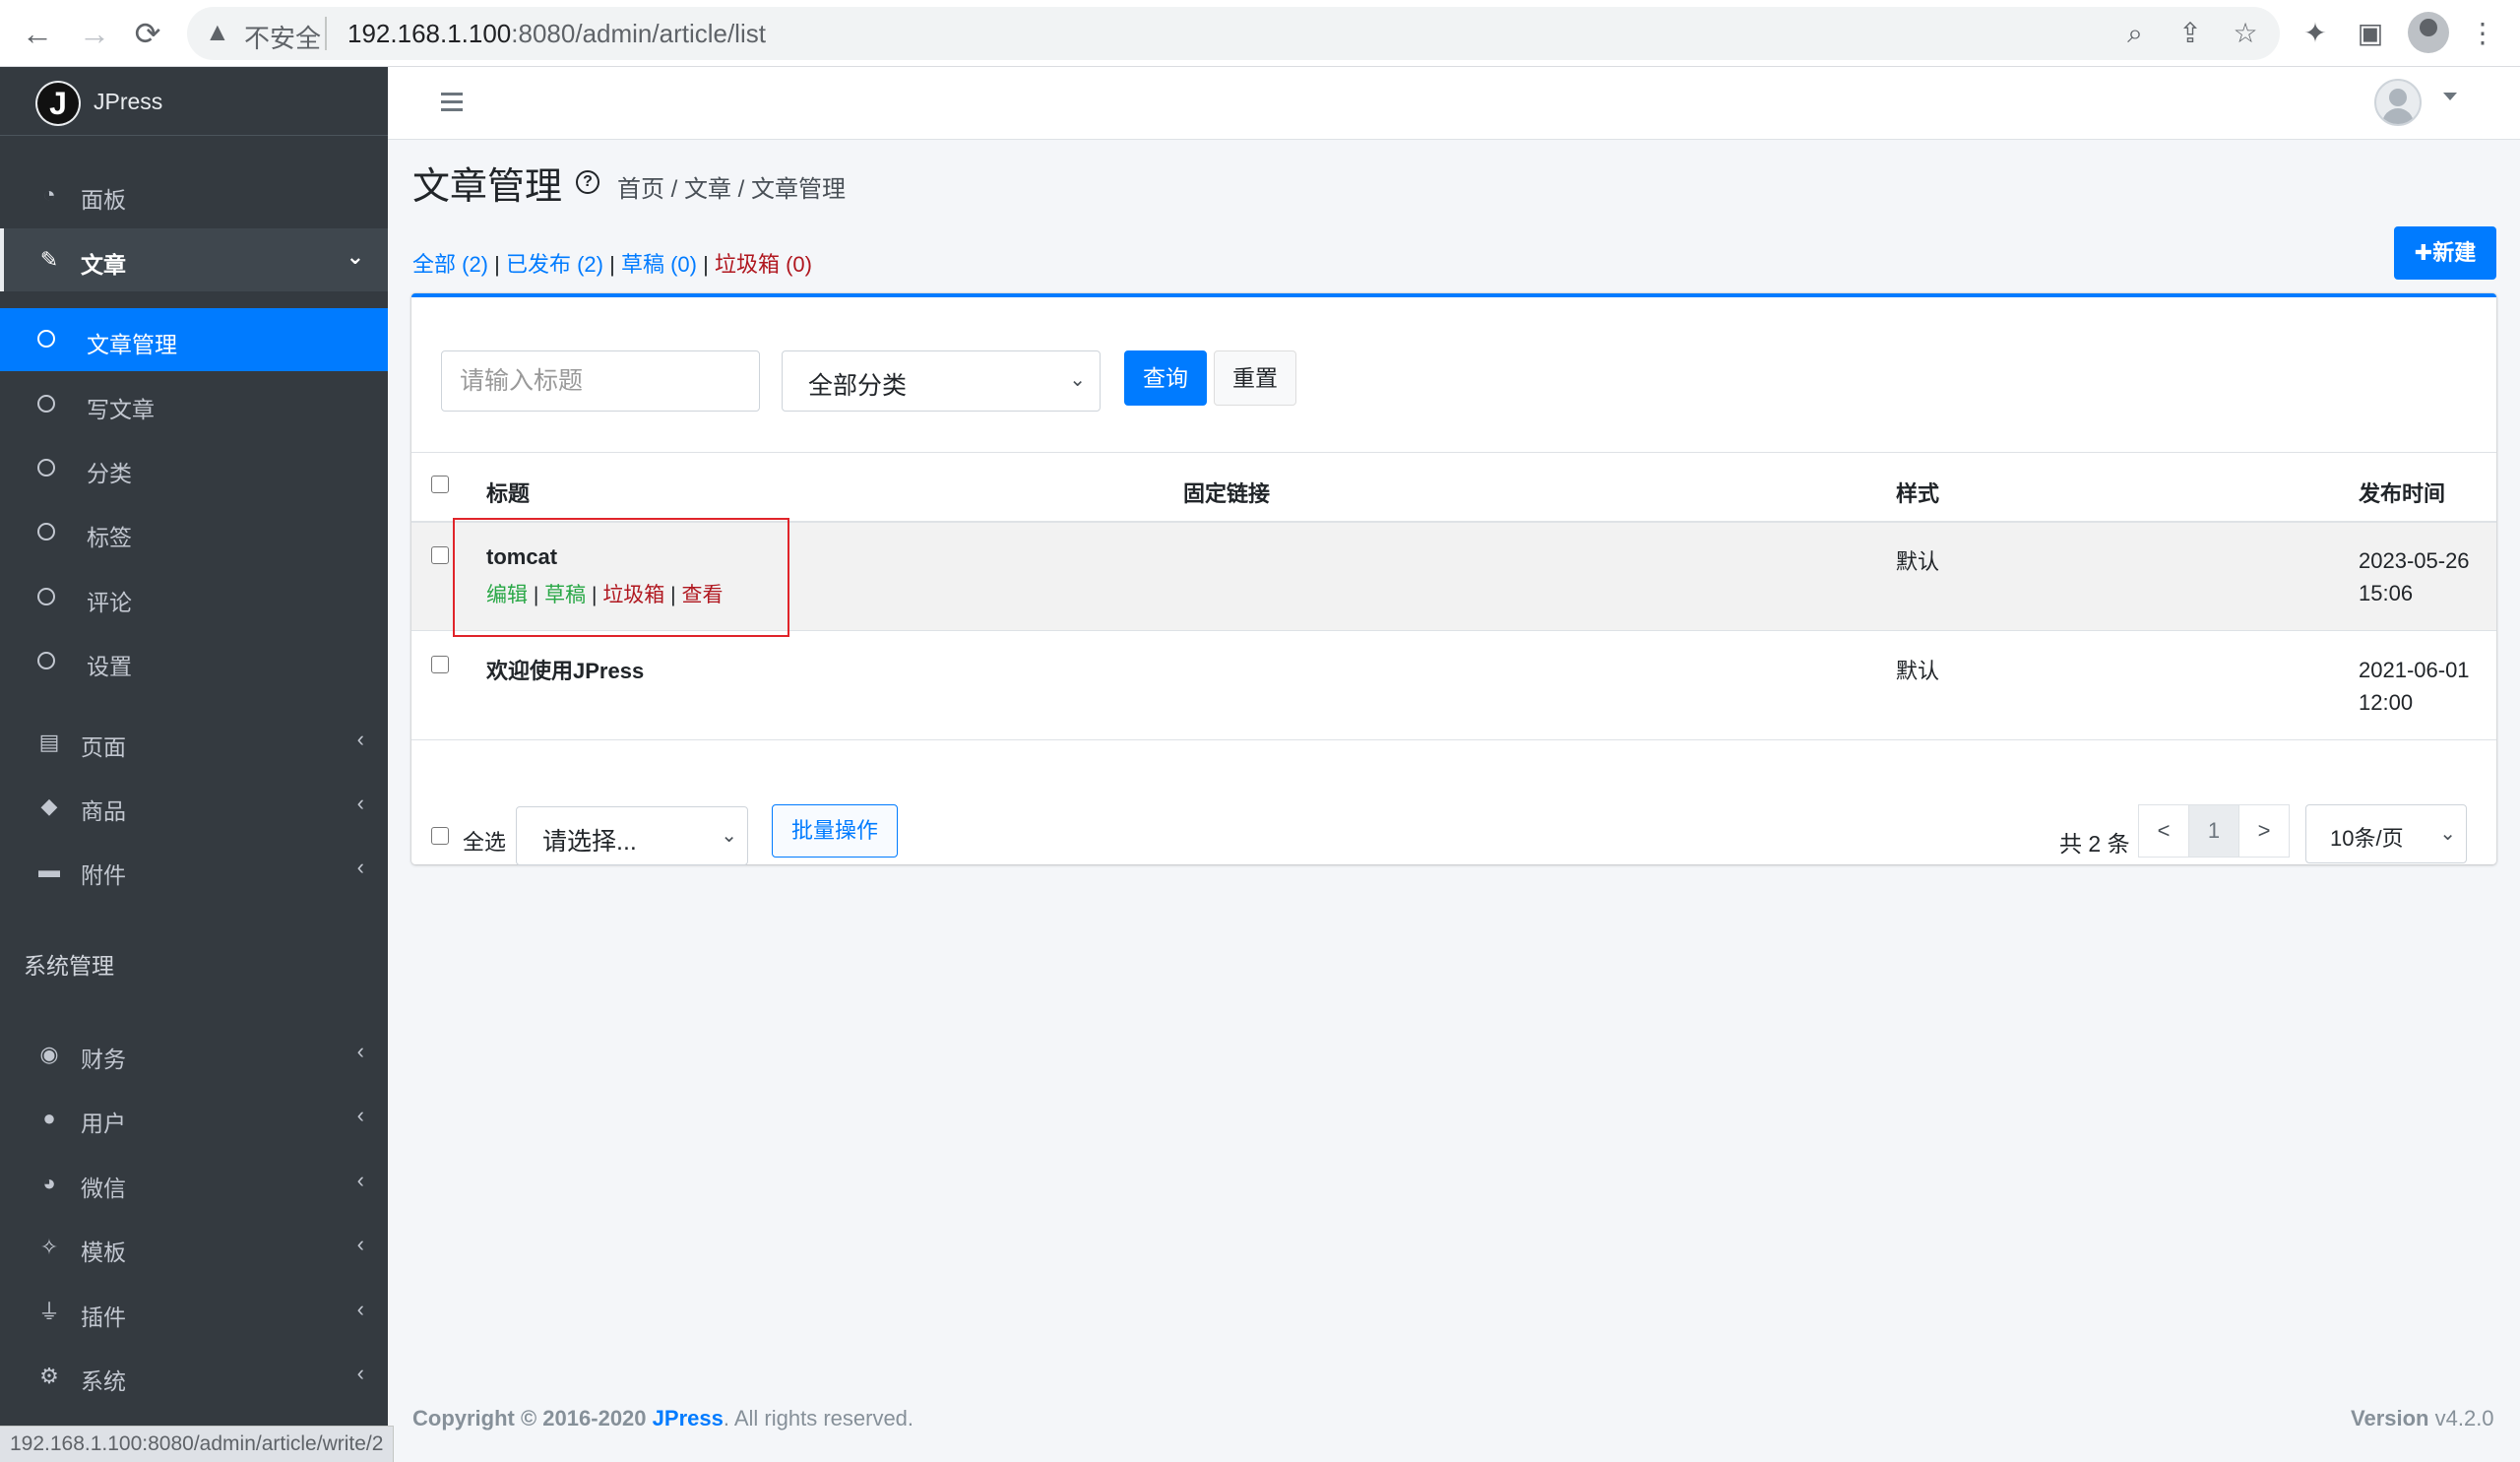  I want to click on sidebar-item-template: ✧ 模板 ‹, so click(194, 1247).